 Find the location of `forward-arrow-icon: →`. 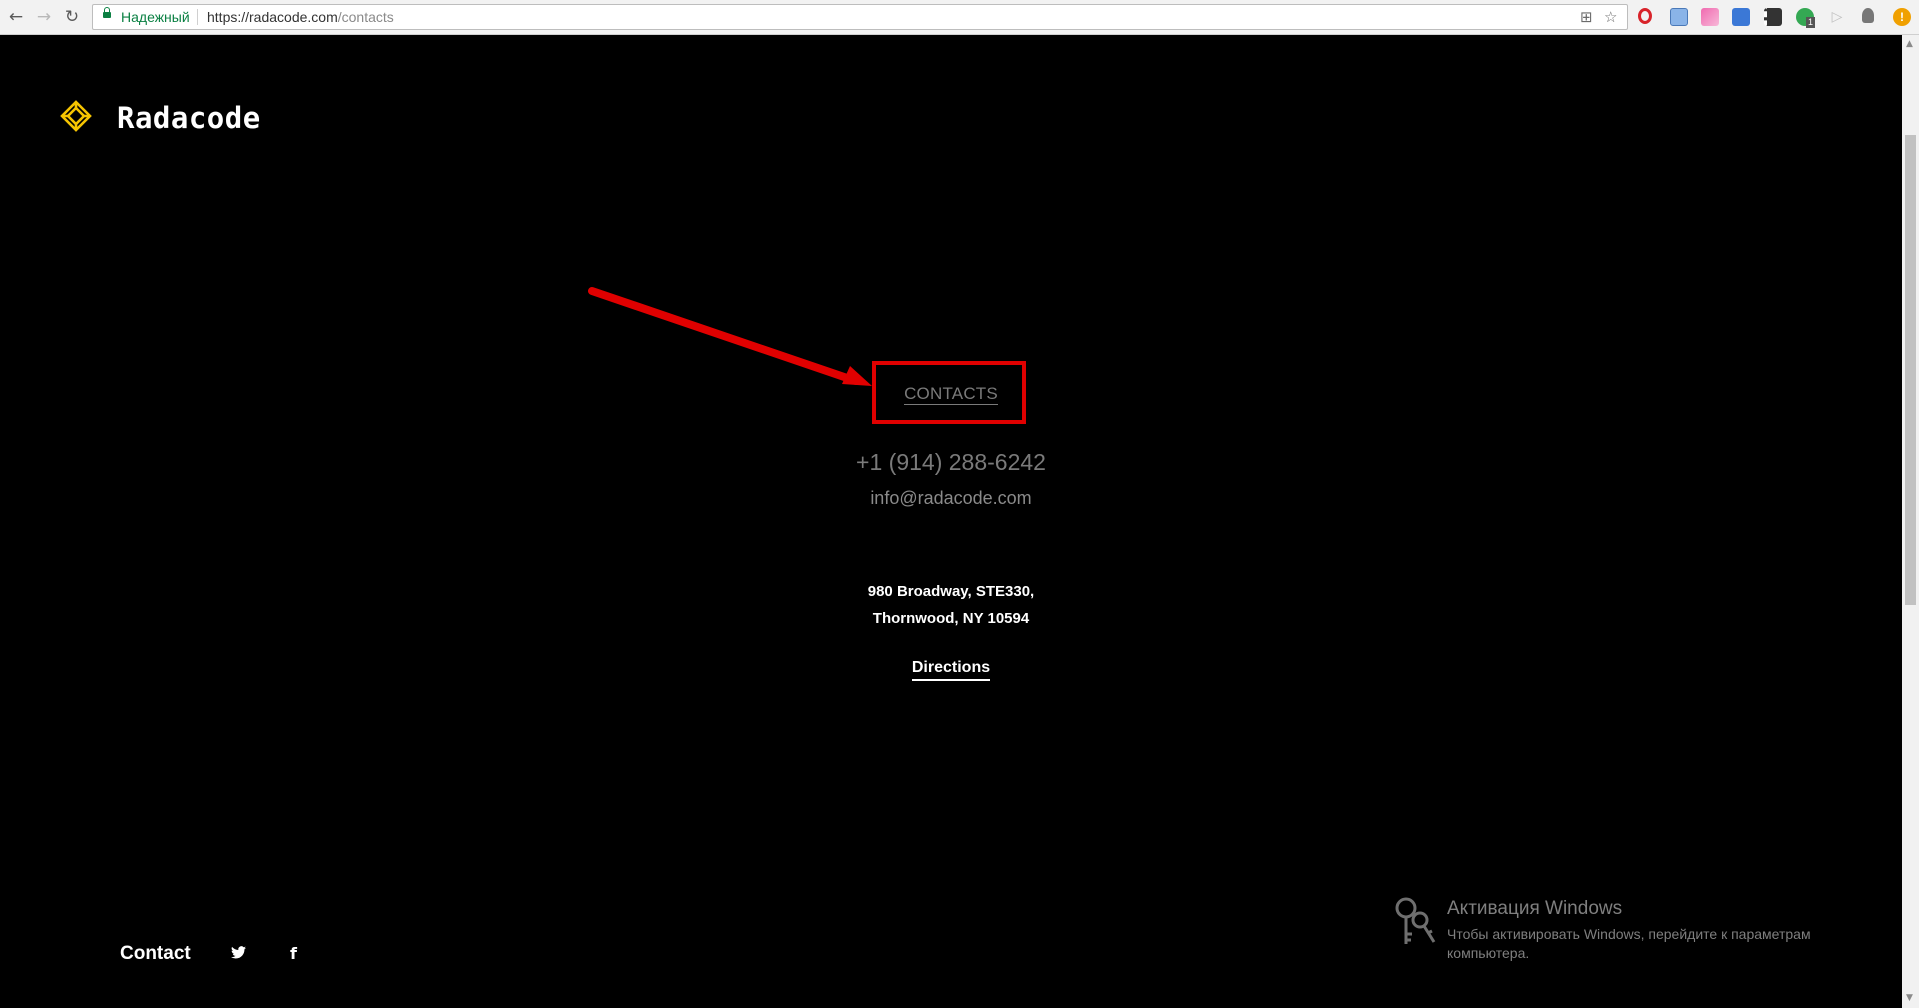

forward-arrow-icon: → is located at coordinates (44, 17).